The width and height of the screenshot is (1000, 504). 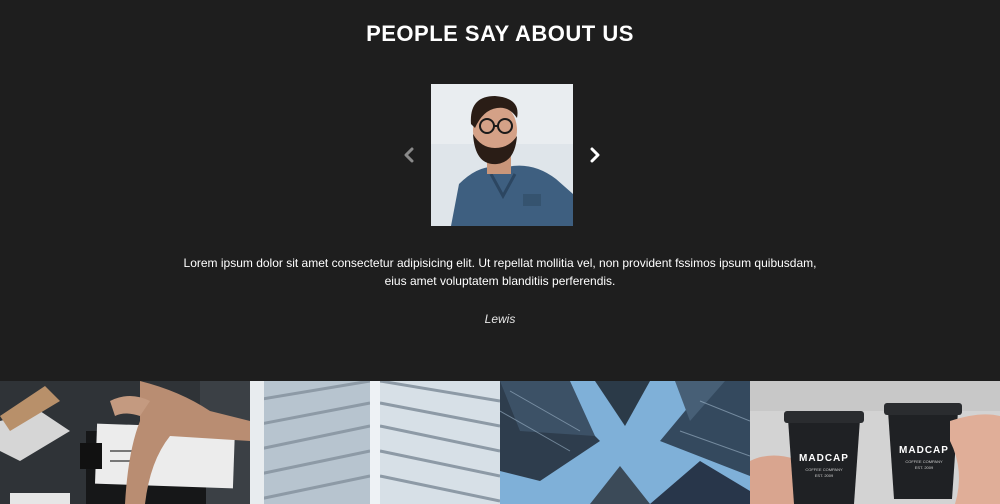 What do you see at coordinates (375, 442) in the screenshot?
I see `gallery-image-building` at bounding box center [375, 442].